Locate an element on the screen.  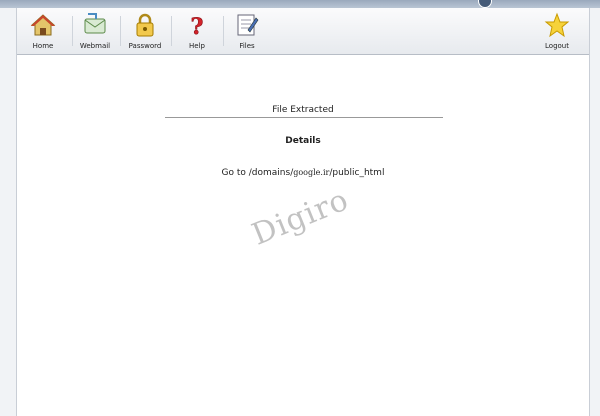
toolbar-webmail: Webmail is located at coordinates (95, 33).